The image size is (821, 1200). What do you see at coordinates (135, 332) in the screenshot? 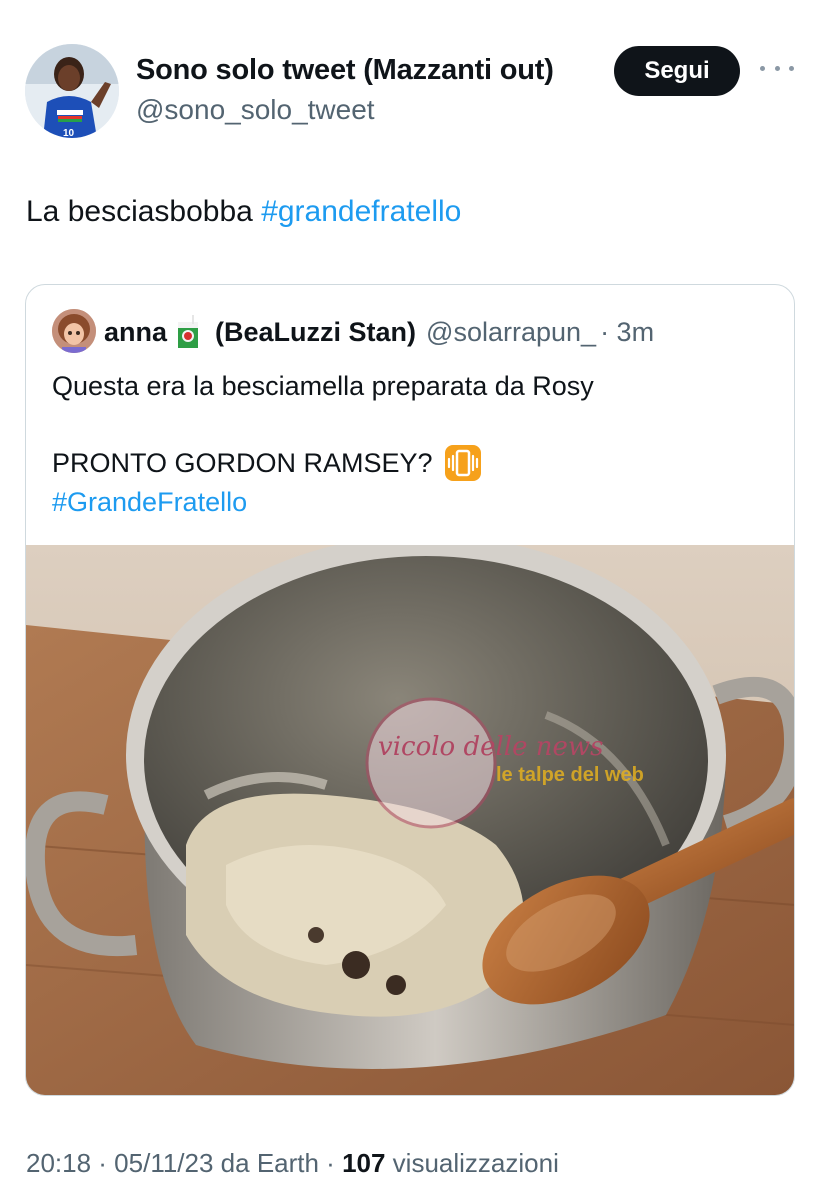
I see `quote-author-name: anna` at bounding box center [135, 332].